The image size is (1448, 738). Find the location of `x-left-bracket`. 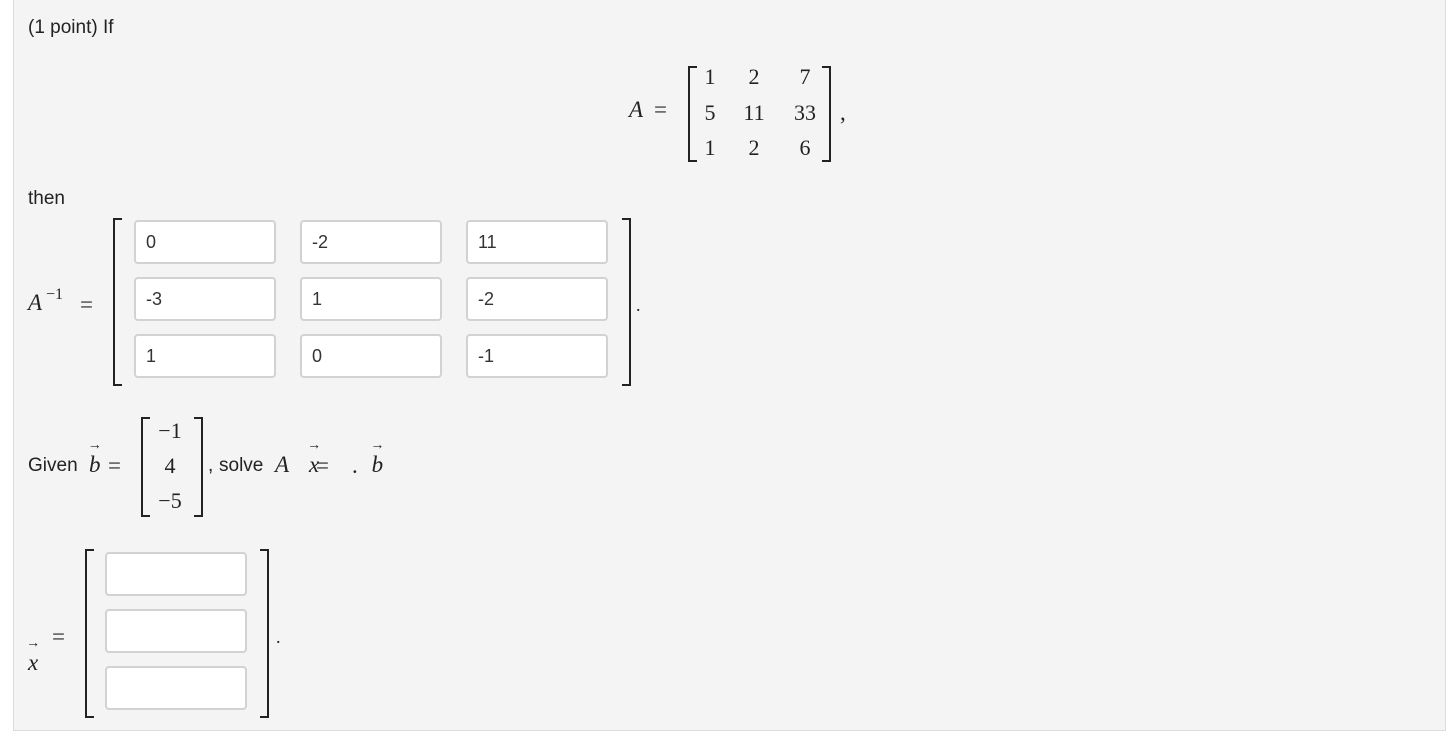

x-left-bracket is located at coordinates (89, 633).